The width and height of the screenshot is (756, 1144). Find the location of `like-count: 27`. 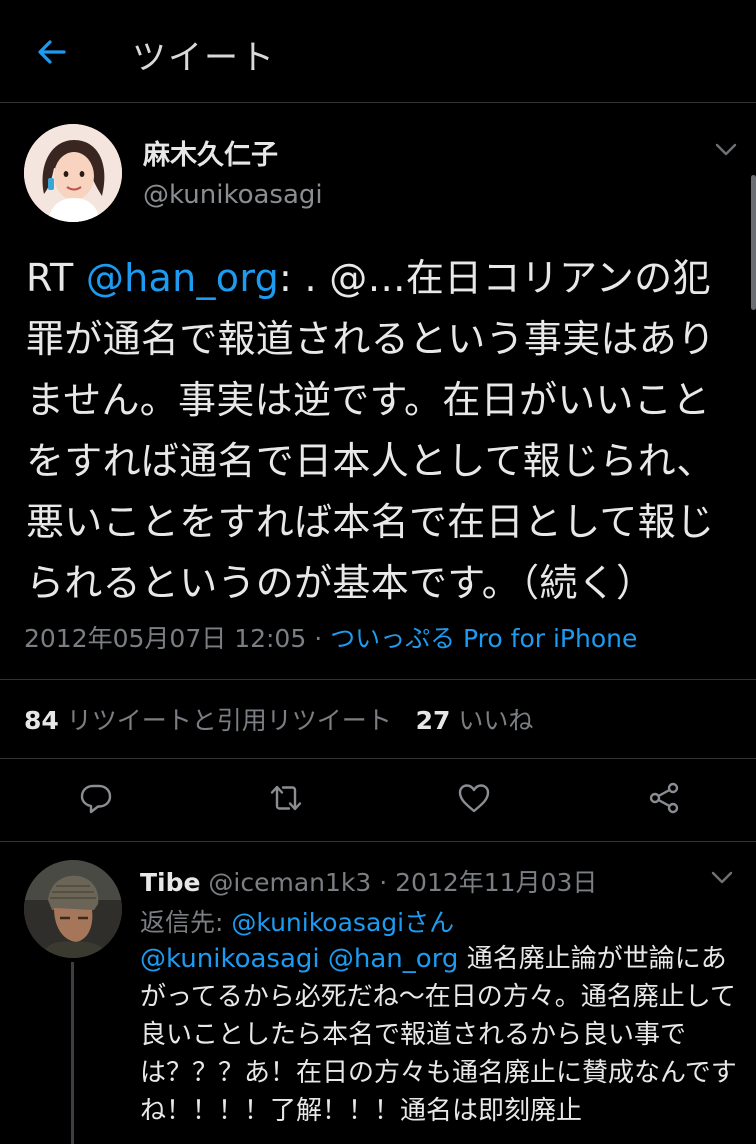

like-count: 27 is located at coordinates (433, 720).